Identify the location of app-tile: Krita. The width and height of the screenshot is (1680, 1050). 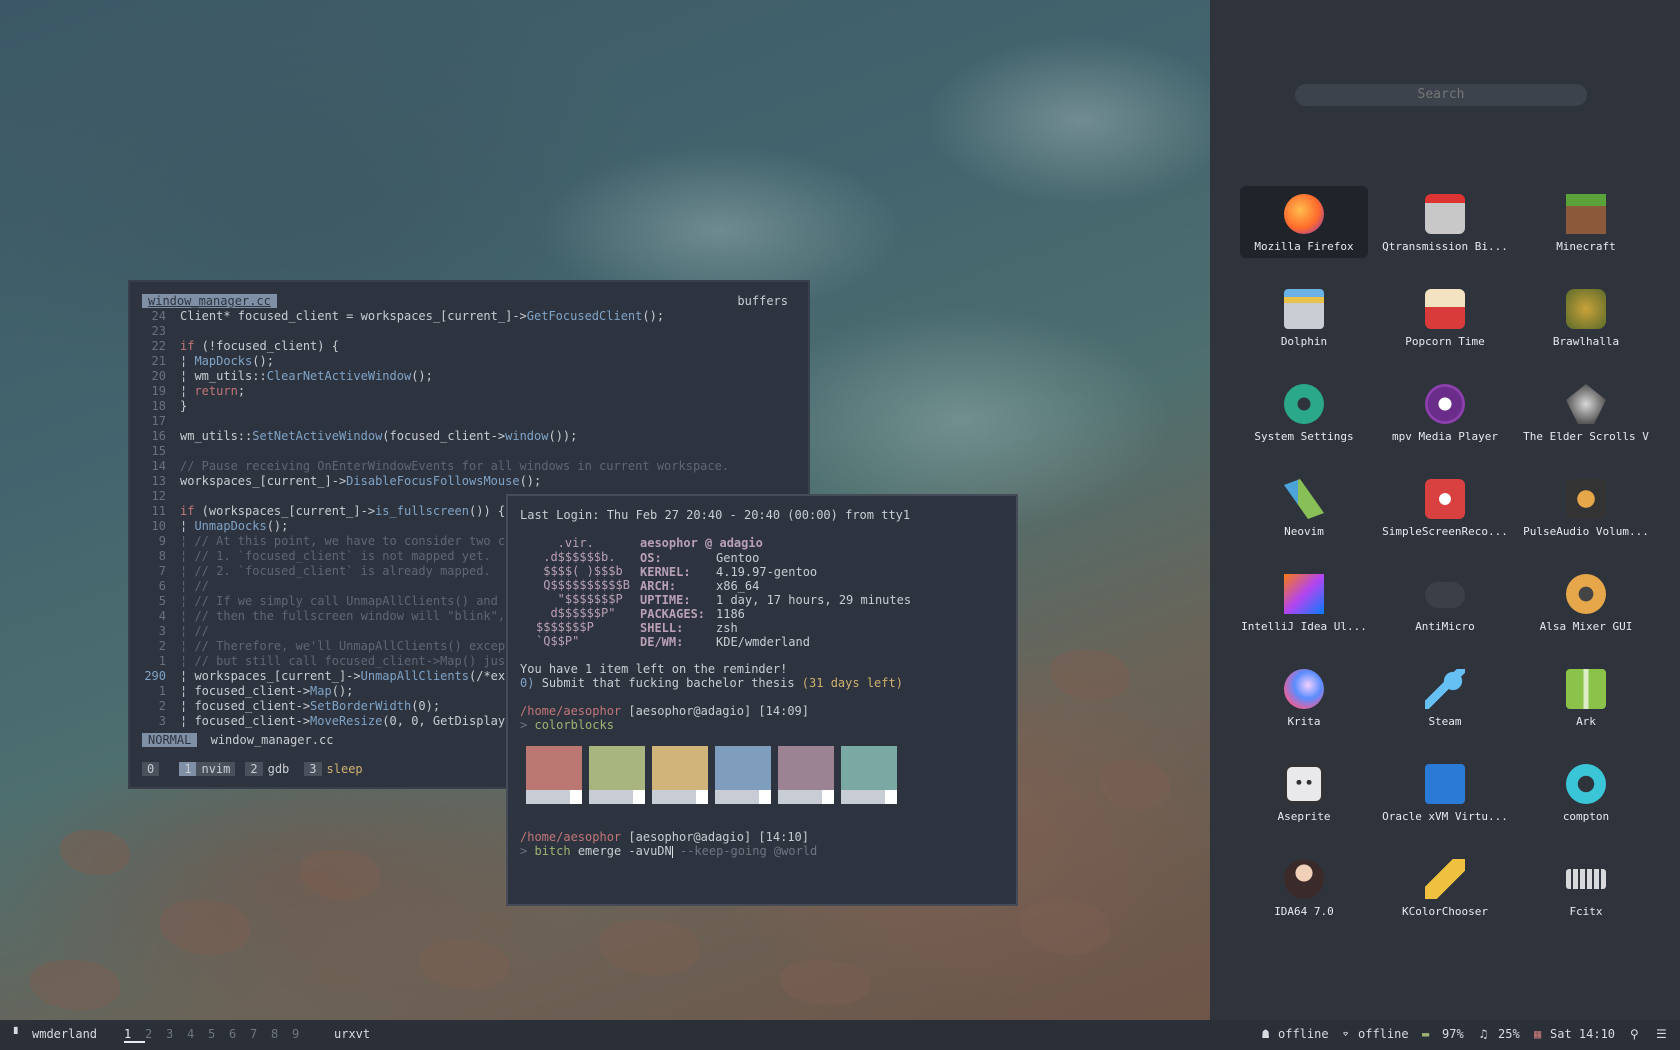
(1304, 697).